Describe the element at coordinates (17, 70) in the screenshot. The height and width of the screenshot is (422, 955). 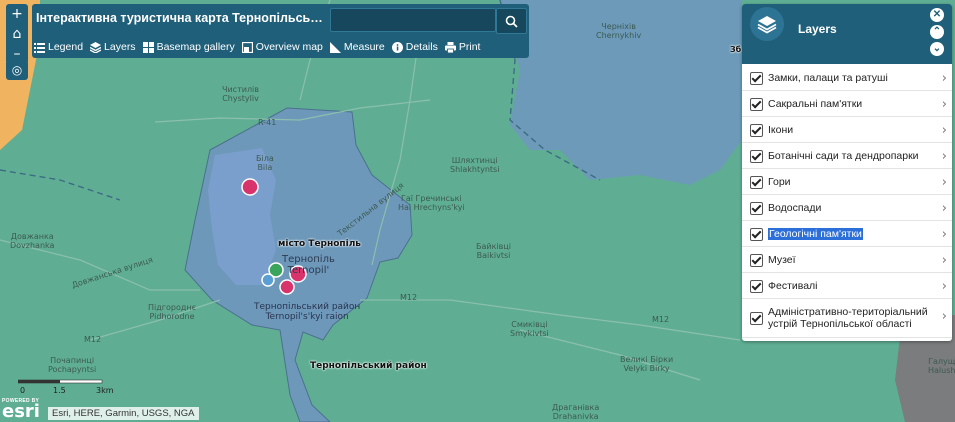
I see `locate-button: ◎` at that location.